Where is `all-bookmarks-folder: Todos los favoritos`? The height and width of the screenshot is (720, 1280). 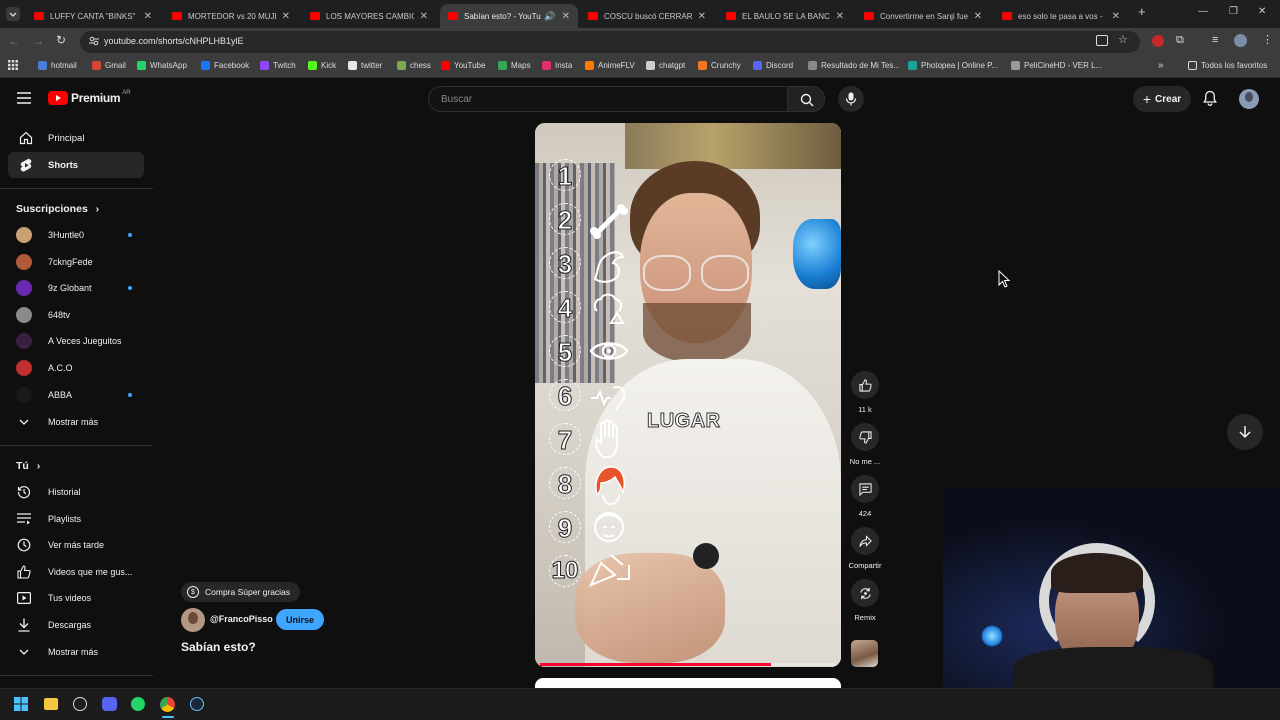 all-bookmarks-folder: Todos los favoritos is located at coordinates (1227, 65).